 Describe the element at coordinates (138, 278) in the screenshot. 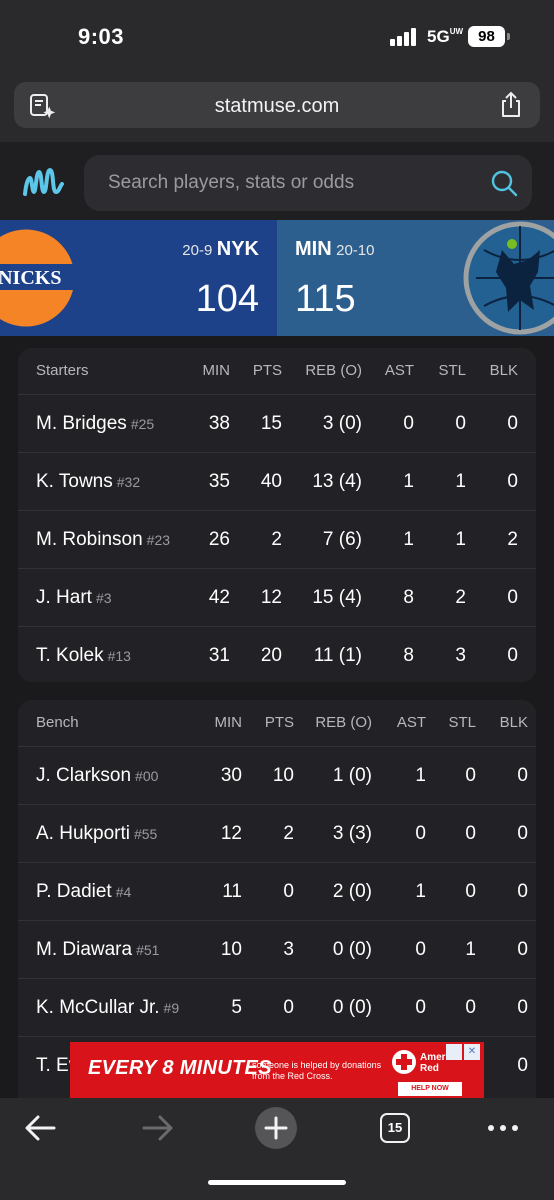

I see `home-team-panel: KNICKS 20-9 NYK 104` at that location.